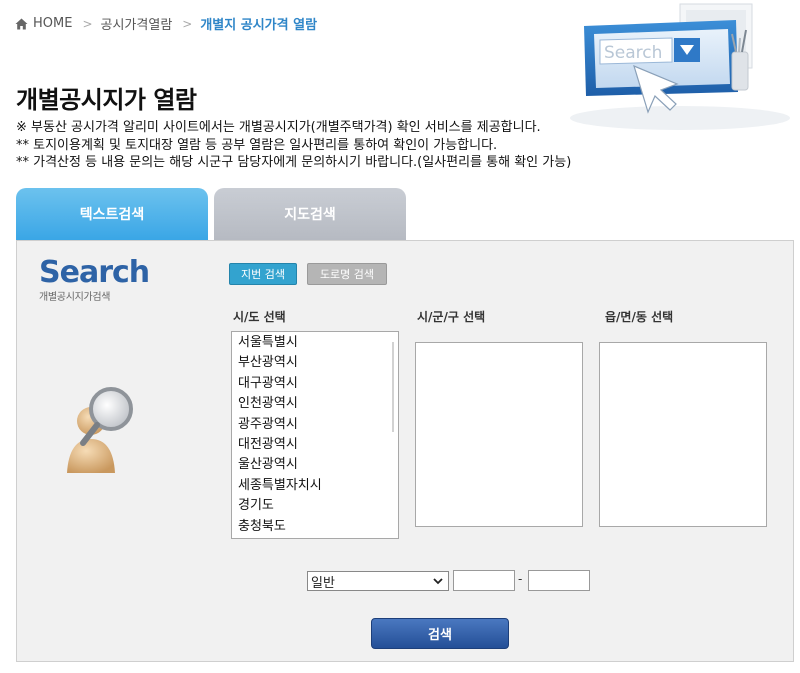 The height and width of the screenshot is (673, 800). Describe the element at coordinates (263, 274) in the screenshot. I see `jibun-search-tab: 지번 검색` at that location.